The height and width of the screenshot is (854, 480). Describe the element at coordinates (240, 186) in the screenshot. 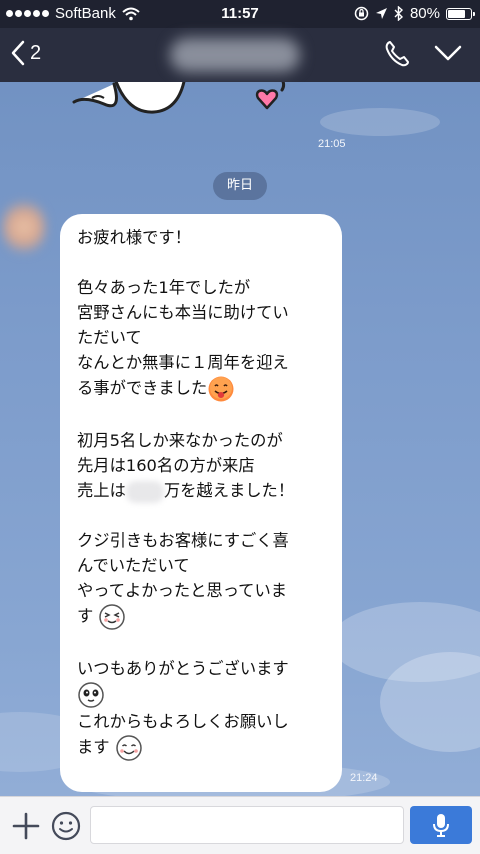

I see `date-separator: 昨日` at that location.